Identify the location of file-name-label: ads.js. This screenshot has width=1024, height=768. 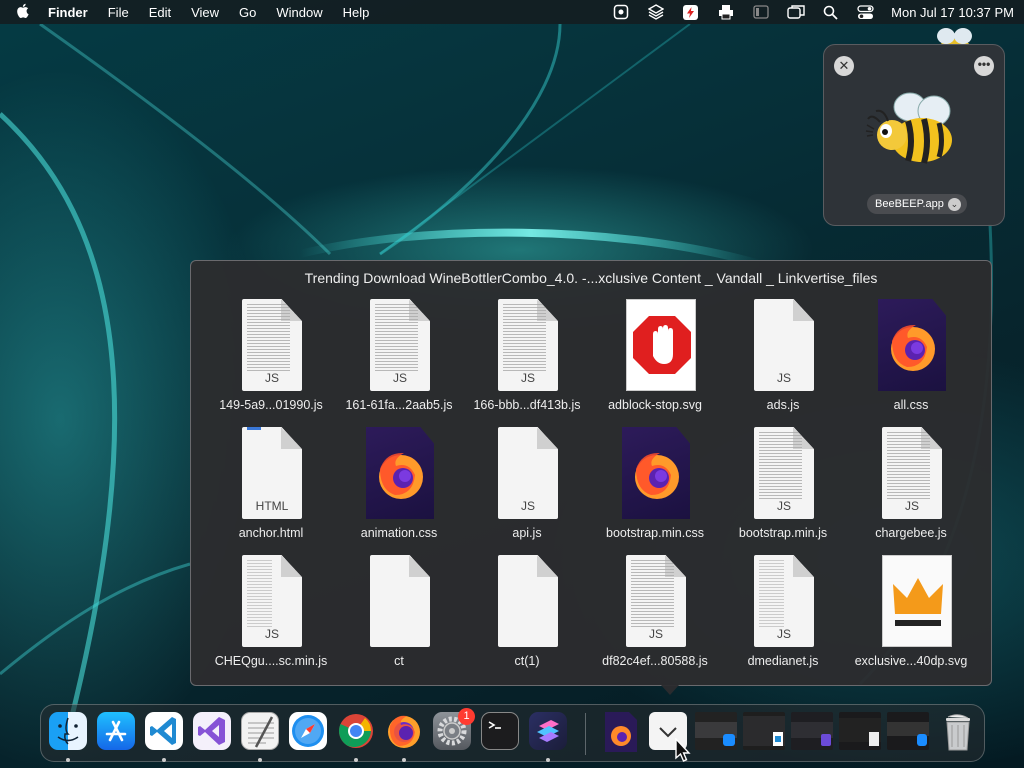
(783, 405).